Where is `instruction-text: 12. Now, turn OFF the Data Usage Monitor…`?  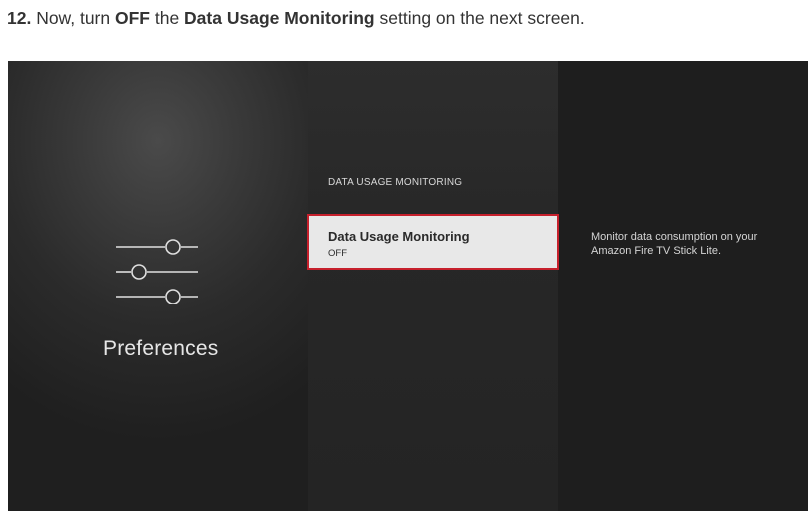
instruction-text: 12. Now, turn OFF the Data Usage Monitor… is located at coordinates (296, 18).